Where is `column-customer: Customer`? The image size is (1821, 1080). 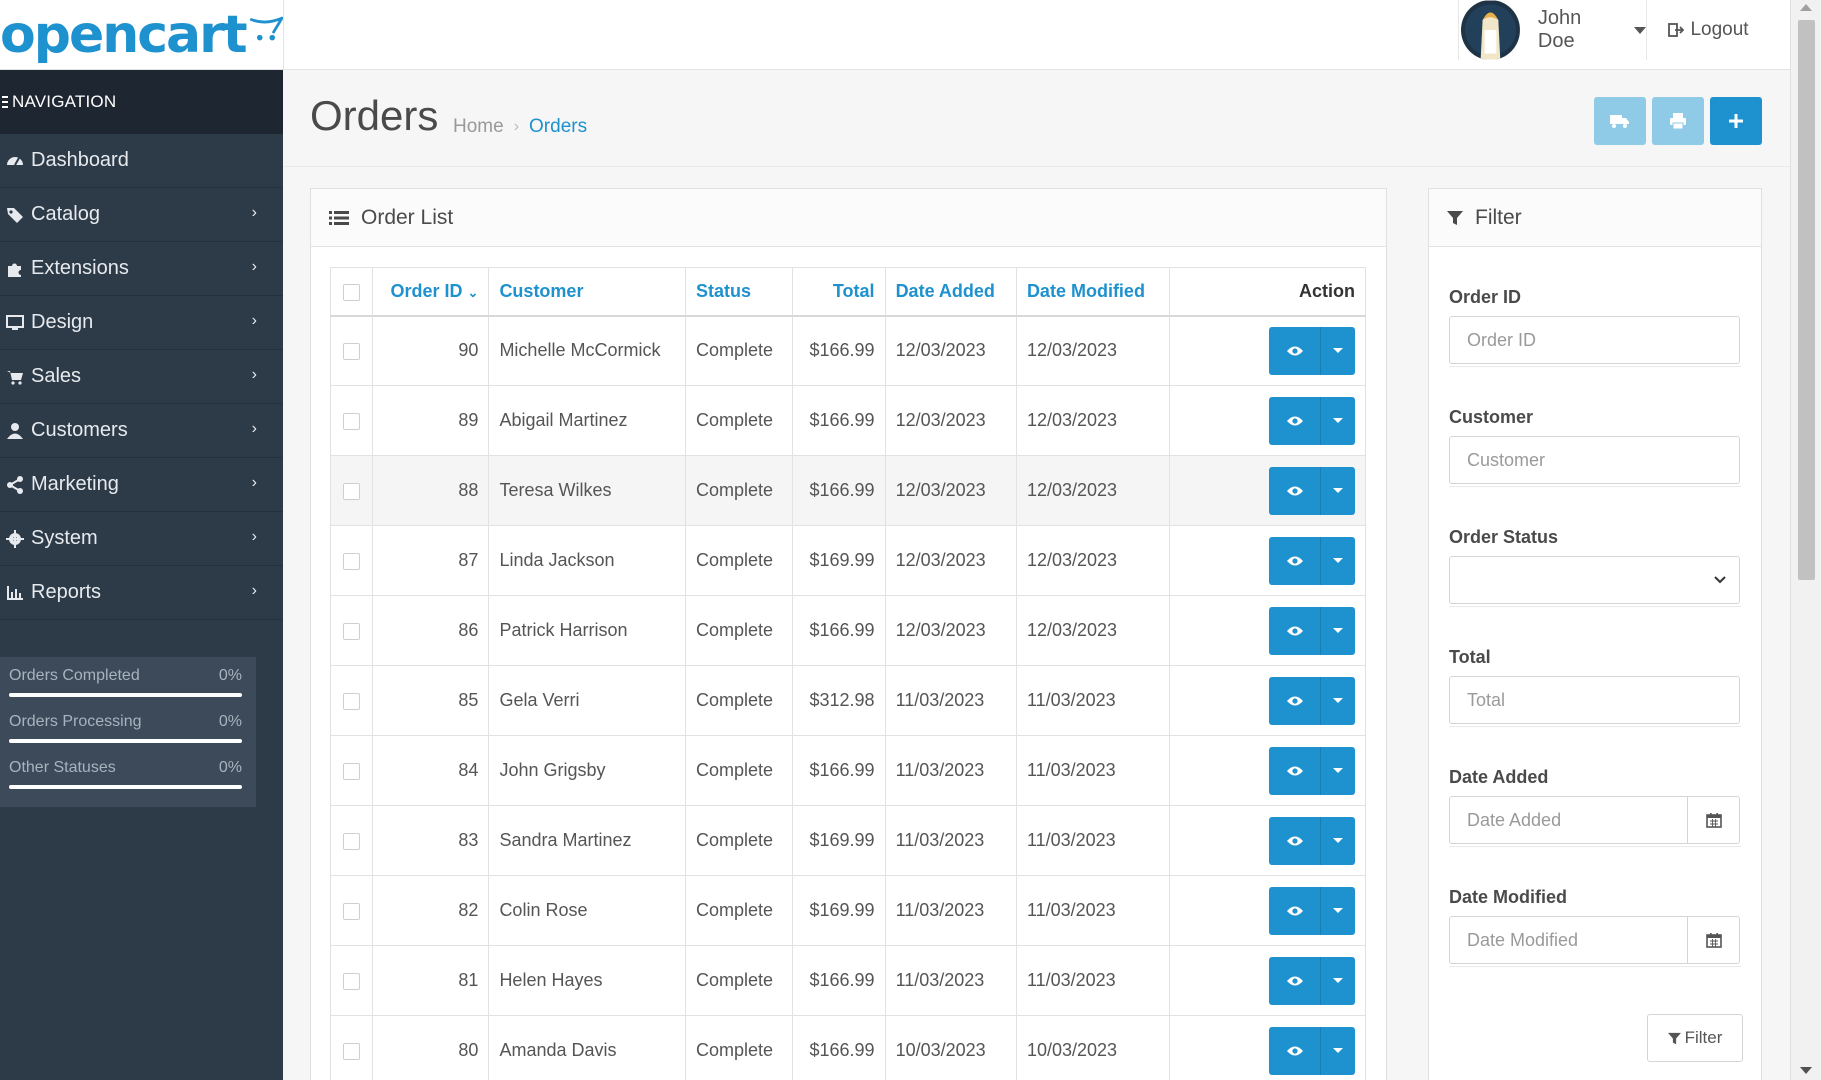
column-customer: Customer is located at coordinates (587, 292).